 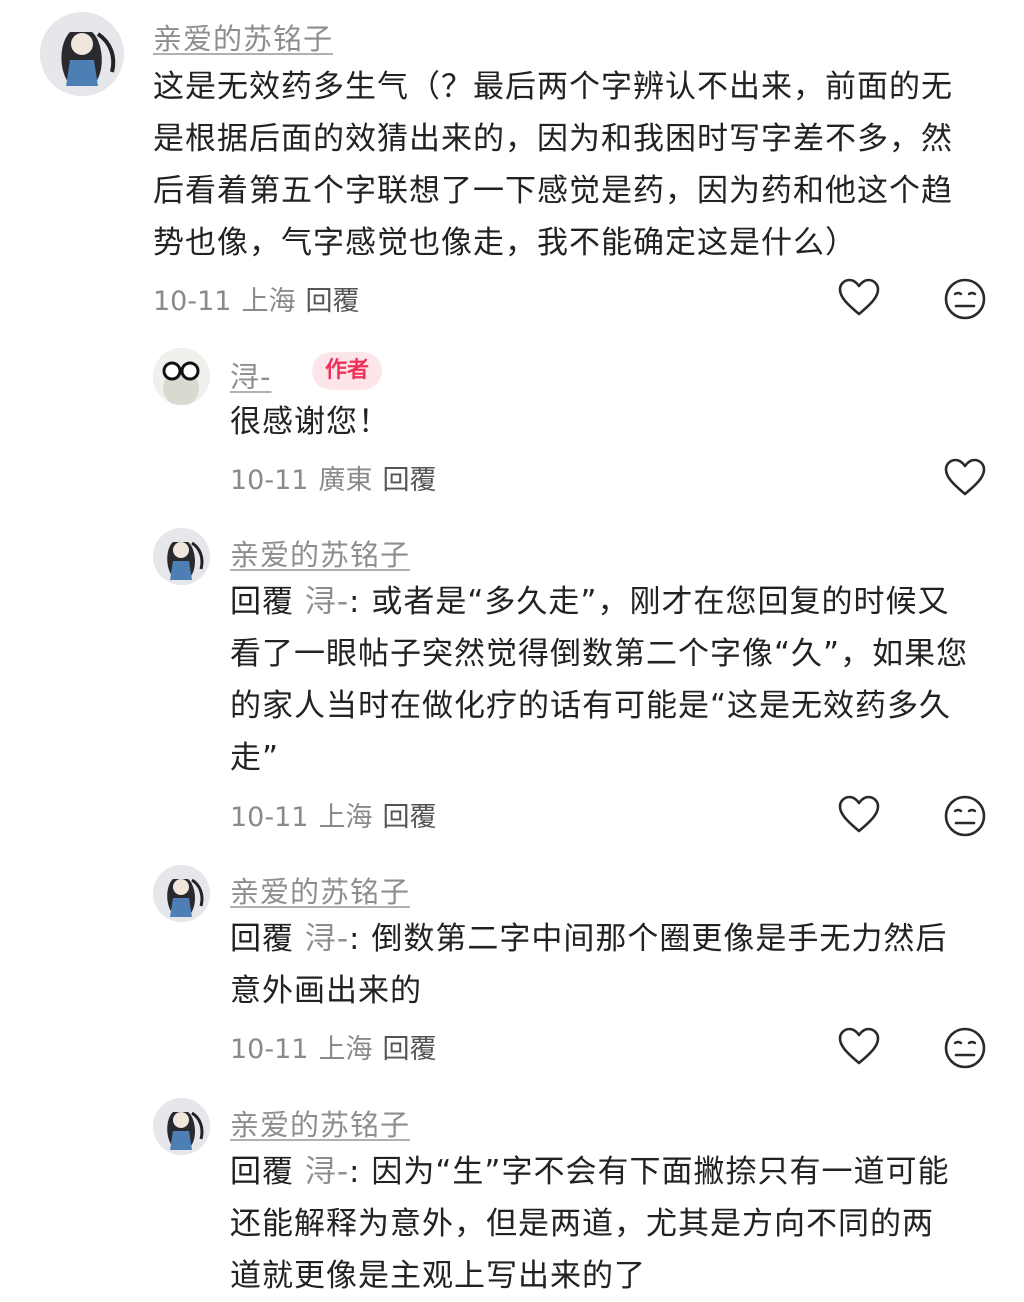 What do you see at coordinates (505, 243) in the screenshot?
I see `comment-text-line: 势也像，气字感觉也像走，我不能确定这是什么）` at bounding box center [505, 243].